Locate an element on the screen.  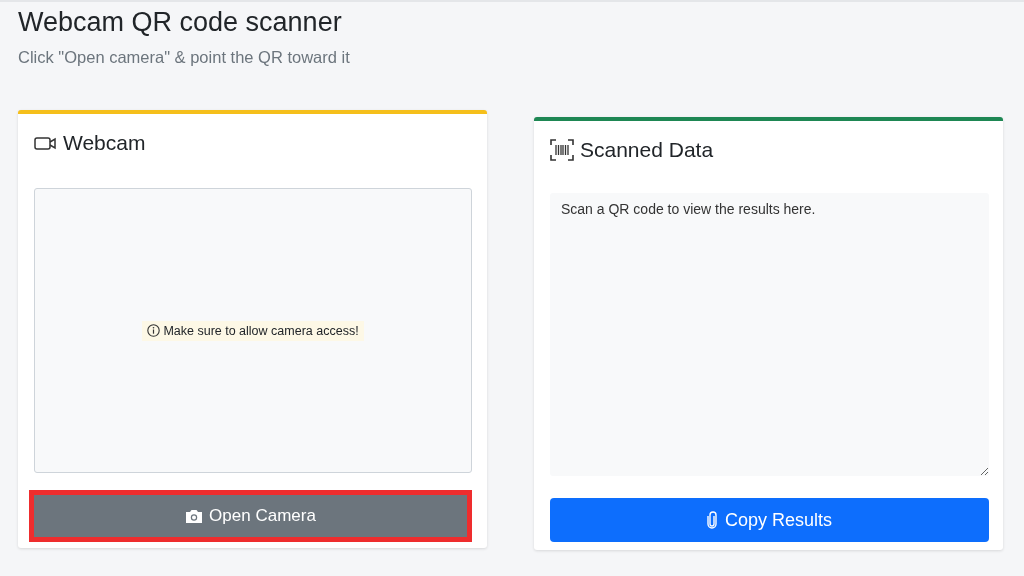
card-title: Scanned Data is located at coordinates (647, 150).